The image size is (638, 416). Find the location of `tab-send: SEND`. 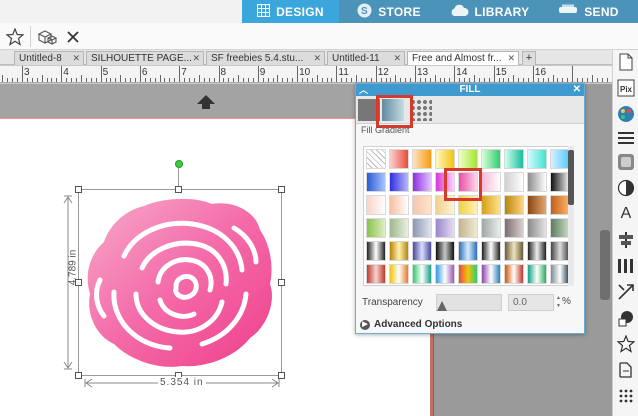

tab-send: SEND is located at coordinates (588, 11).